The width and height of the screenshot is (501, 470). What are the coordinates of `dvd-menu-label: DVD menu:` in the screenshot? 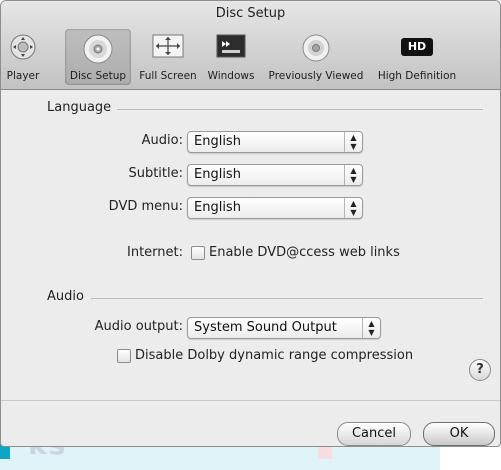 It's located at (145, 206).